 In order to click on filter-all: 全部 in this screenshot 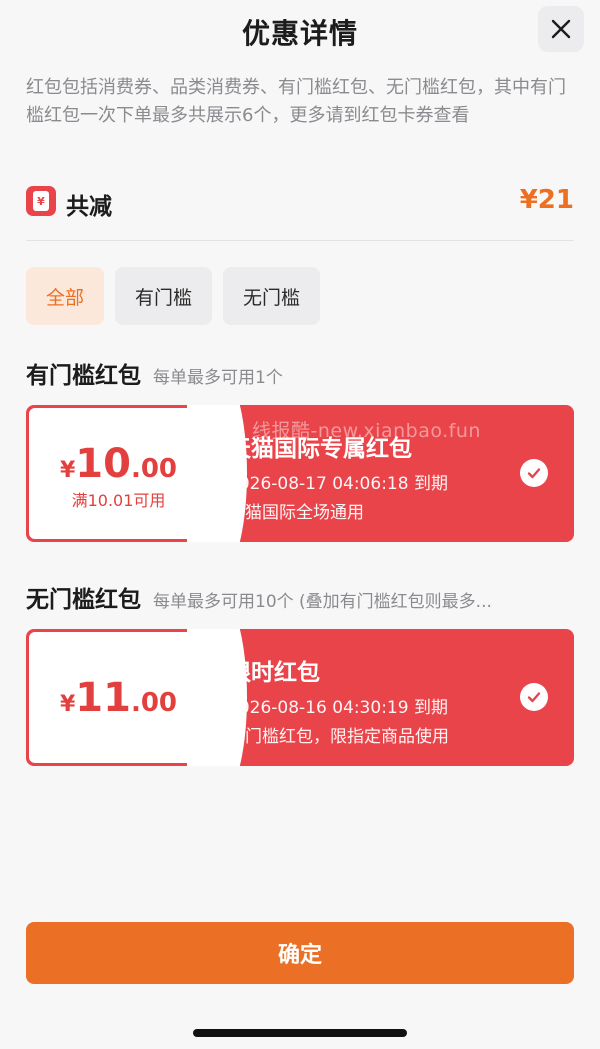, I will do `click(65, 296)`.